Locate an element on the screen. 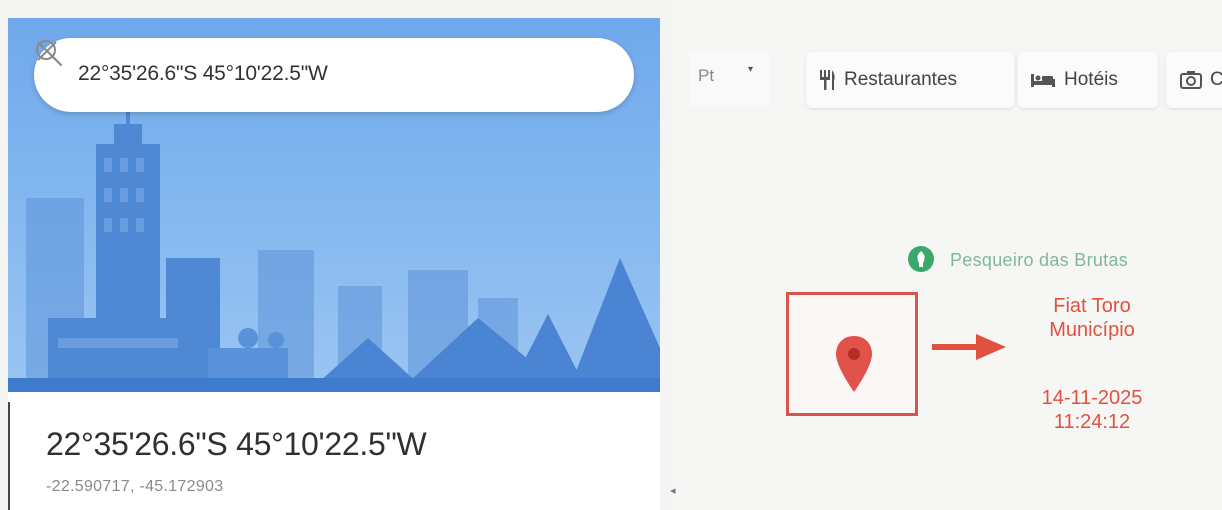 The width and height of the screenshot is (1222, 510). chip-more: C is located at coordinates (1194, 80).